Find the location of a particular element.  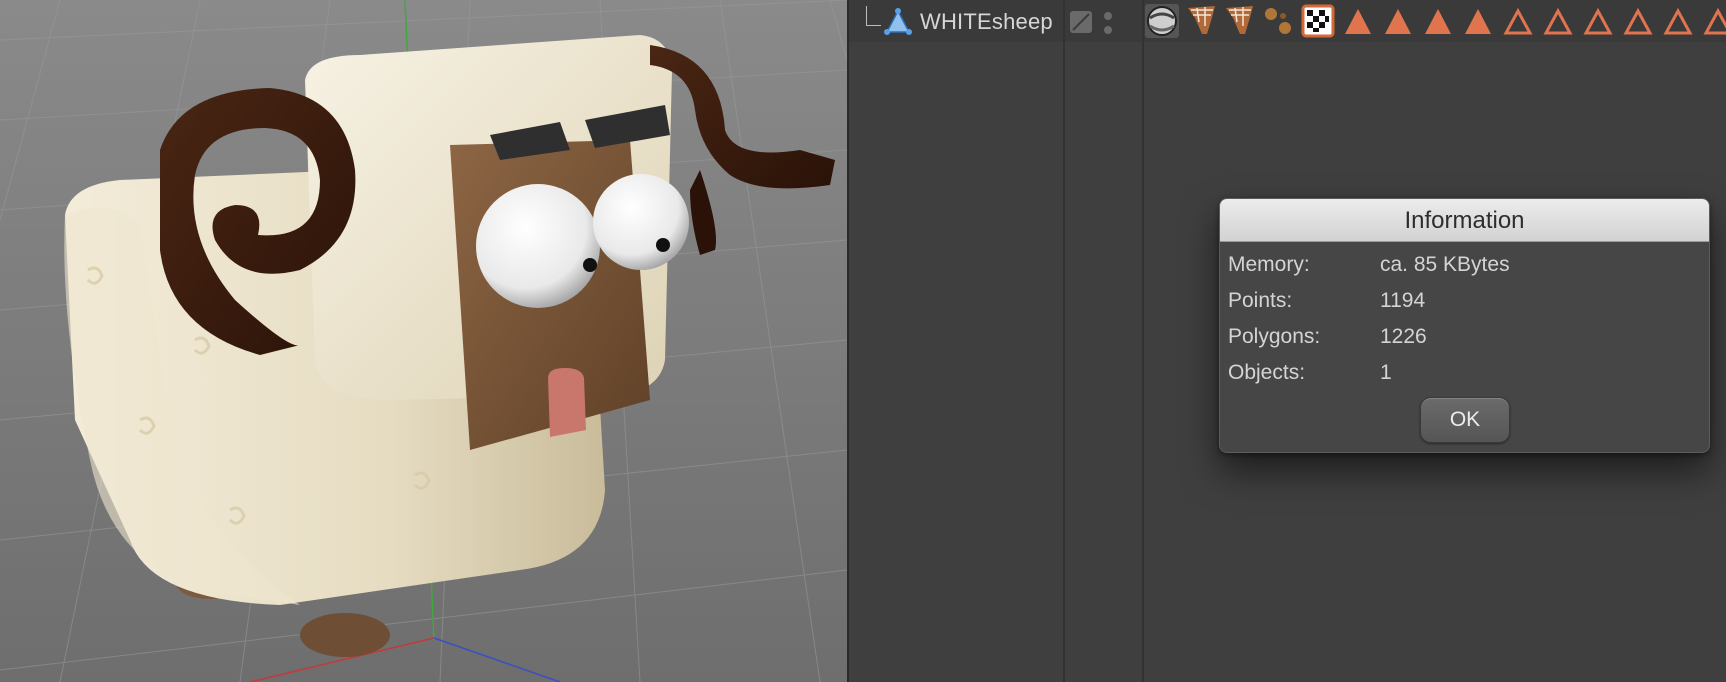

dialog-titlebar: Information is located at coordinates (1464, 220).